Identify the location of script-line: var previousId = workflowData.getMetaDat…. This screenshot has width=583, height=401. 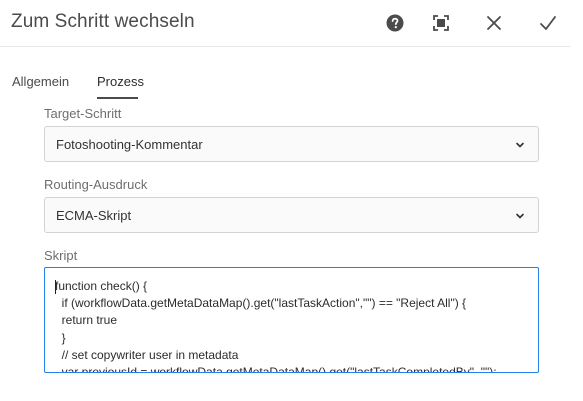
(276, 369).